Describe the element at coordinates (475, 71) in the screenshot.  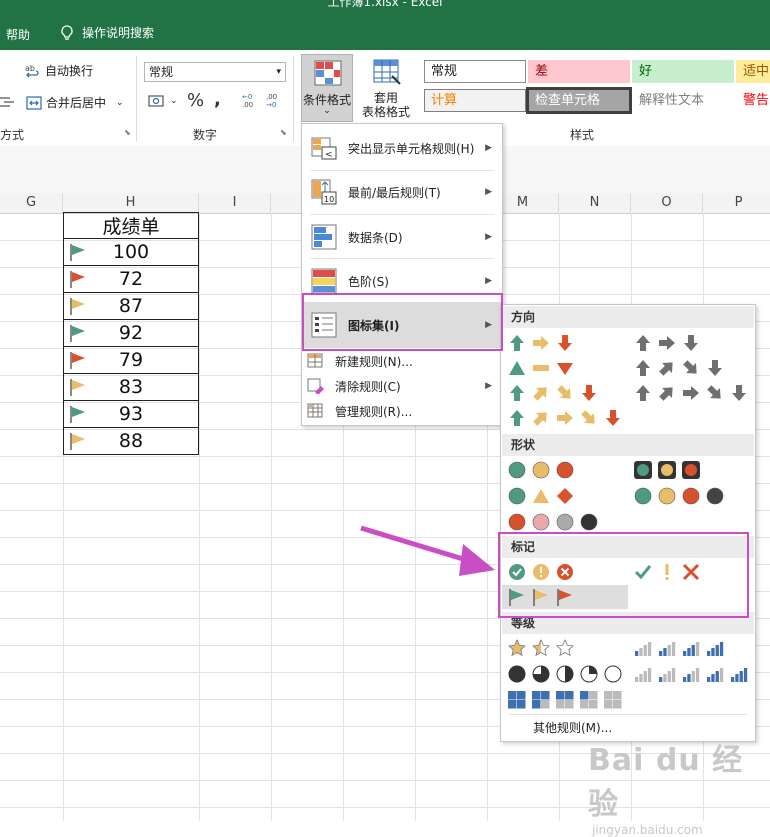
I see `cell-style-0: 常规` at that location.